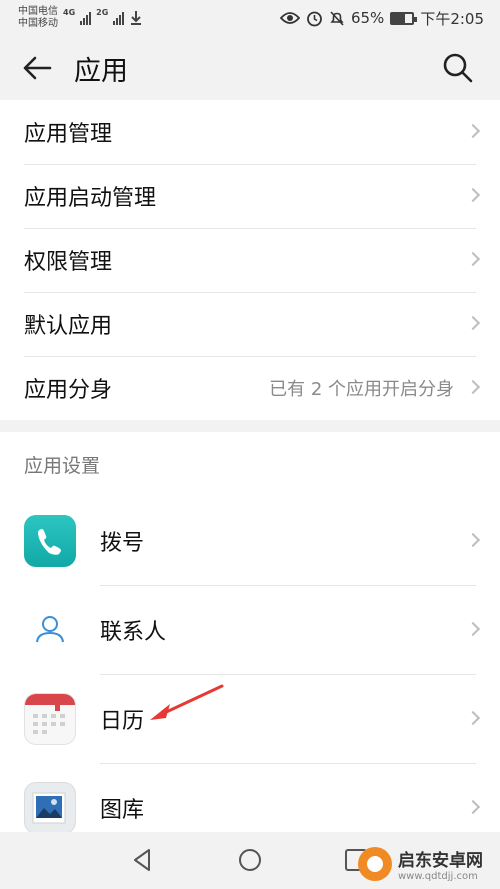 This screenshot has width=500, height=889. I want to click on watermark-text: 启东安卓网 www.qdtdjj.com, so click(440, 864).